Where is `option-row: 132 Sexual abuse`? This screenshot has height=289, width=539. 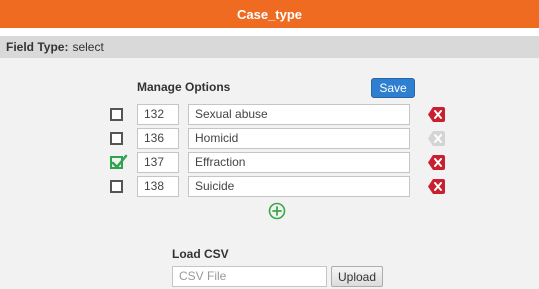
option-row: 132 Sexual abuse is located at coordinates (269, 115).